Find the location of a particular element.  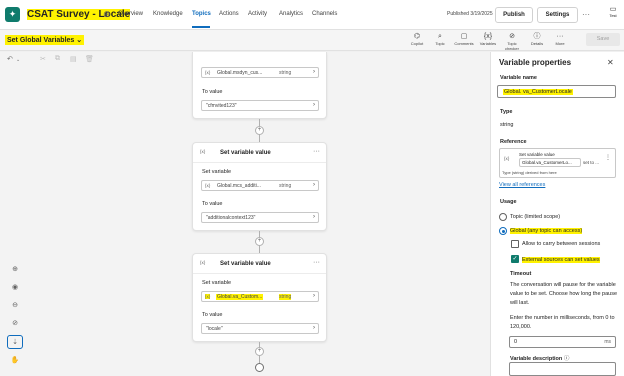

checker-icon: ⊘ is located at coordinates (512, 36).